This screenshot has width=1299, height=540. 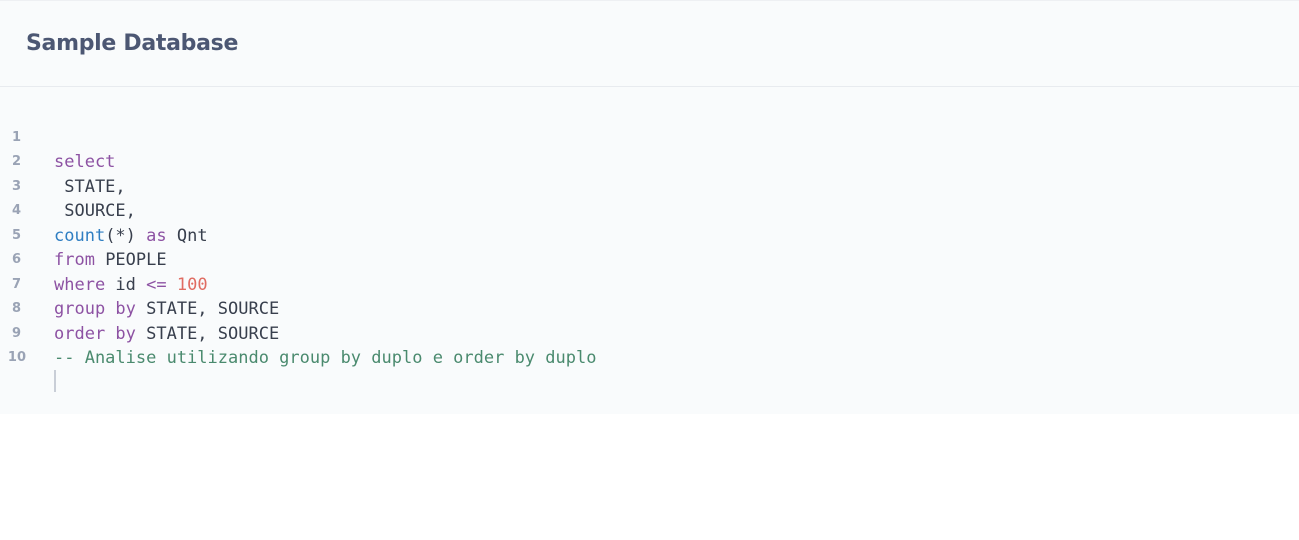 What do you see at coordinates (649, 161) in the screenshot?
I see `editor-line: 2 STATE,` at bounding box center [649, 161].